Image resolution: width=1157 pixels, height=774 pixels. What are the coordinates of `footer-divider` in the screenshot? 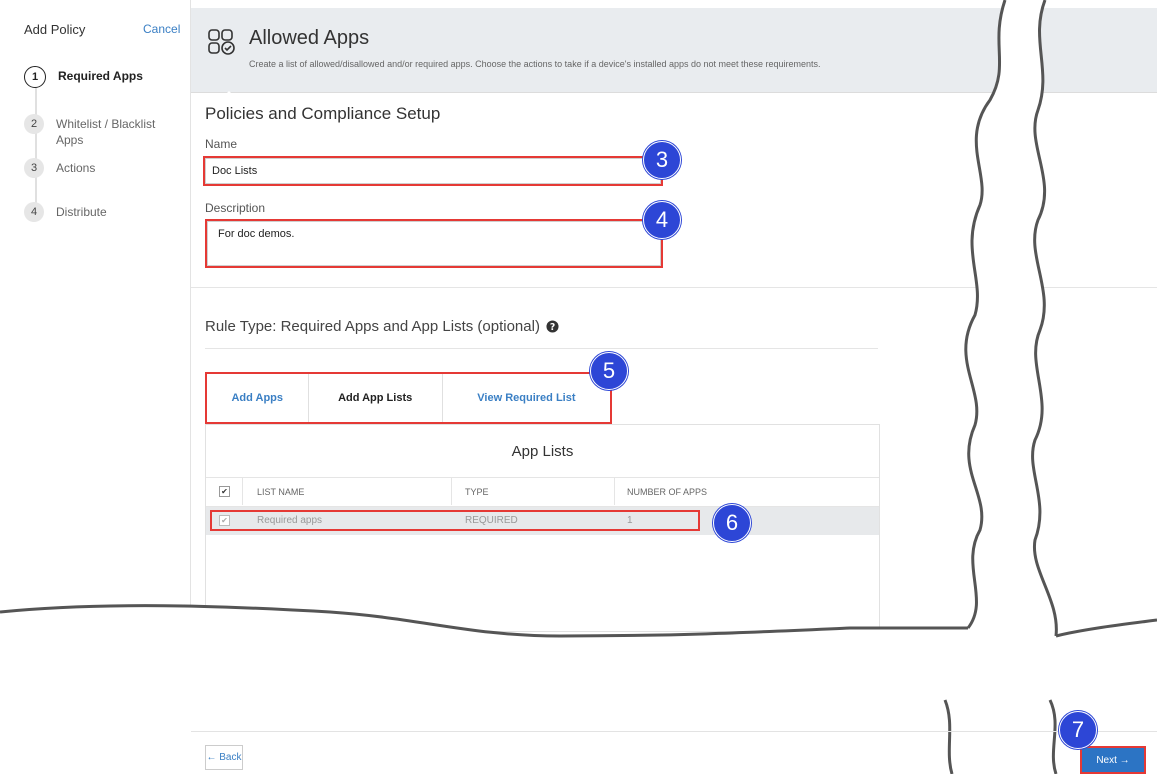 It's located at (674, 731).